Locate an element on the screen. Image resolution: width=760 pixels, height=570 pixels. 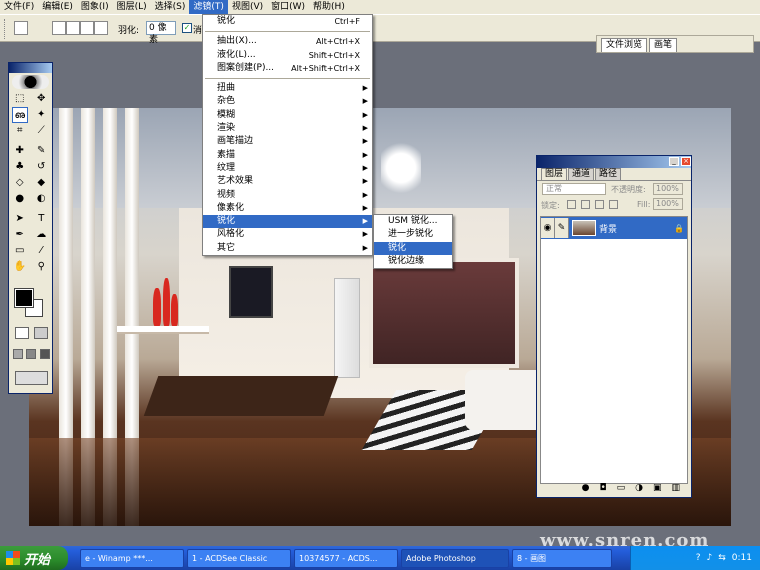
menu-item: 像素化 ▶ is located at coordinates (287, 208).